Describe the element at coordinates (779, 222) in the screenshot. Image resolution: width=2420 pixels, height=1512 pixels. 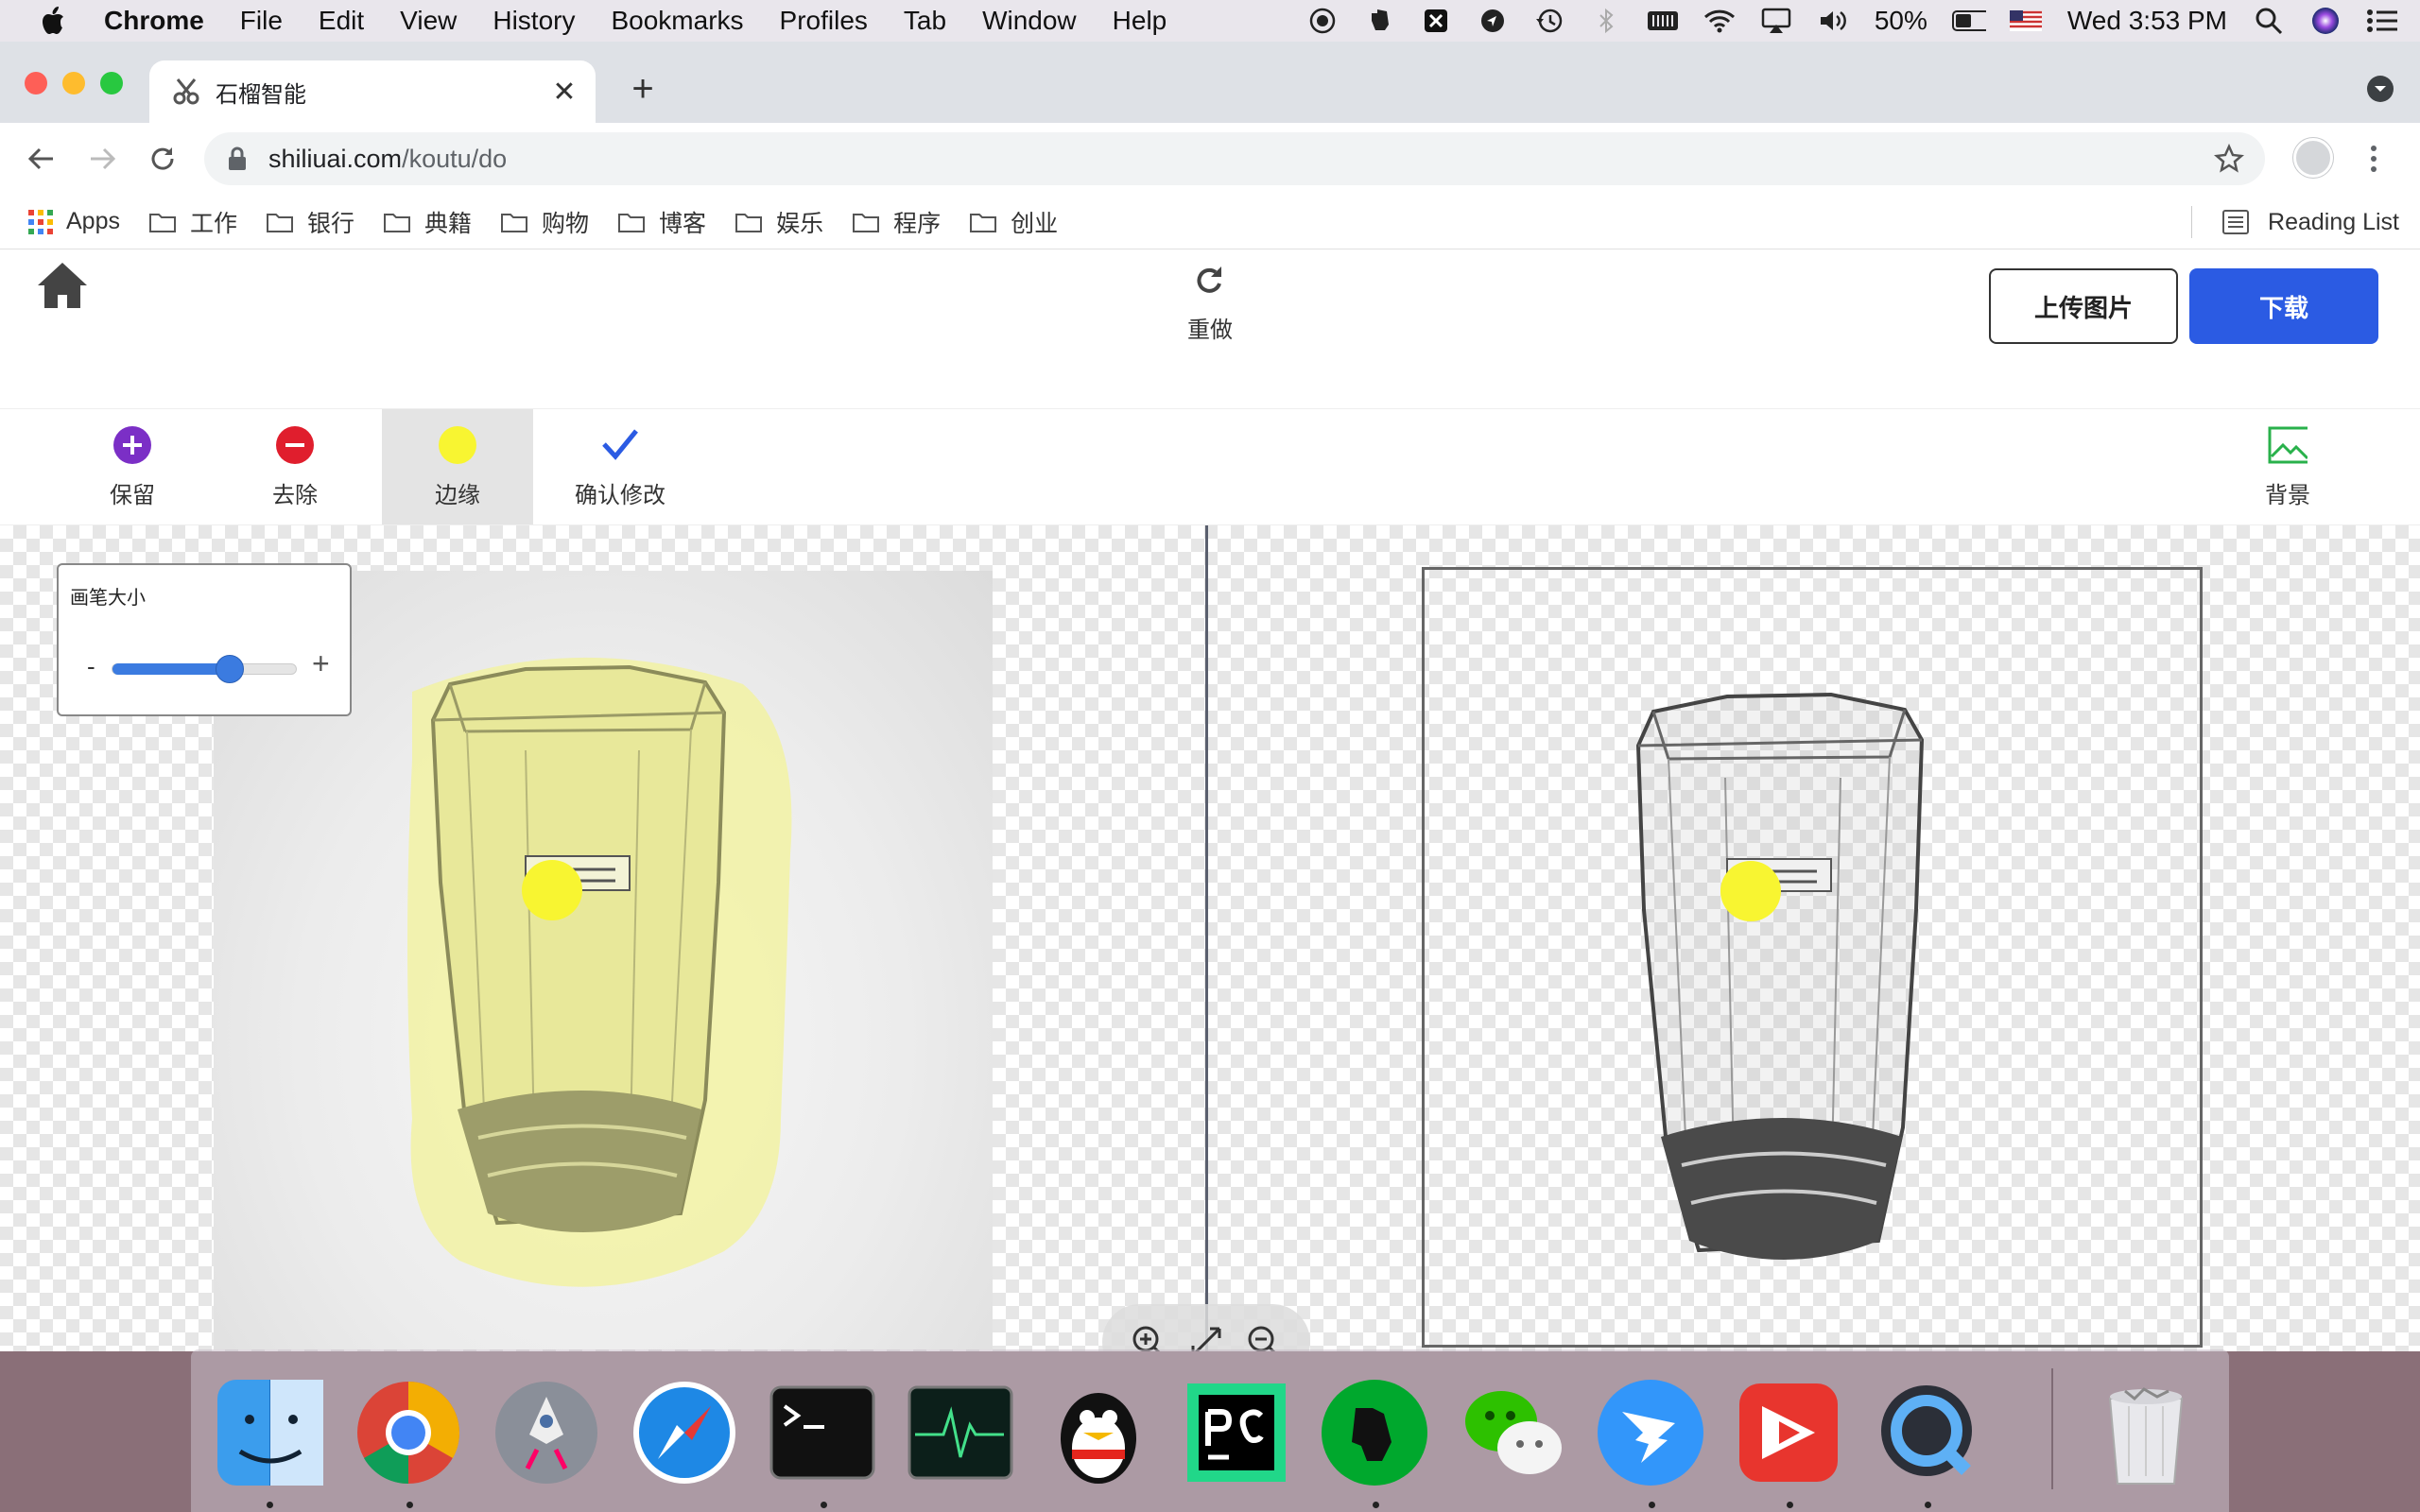
I see `bookmark-folder-entertainment: 娱乐` at that location.